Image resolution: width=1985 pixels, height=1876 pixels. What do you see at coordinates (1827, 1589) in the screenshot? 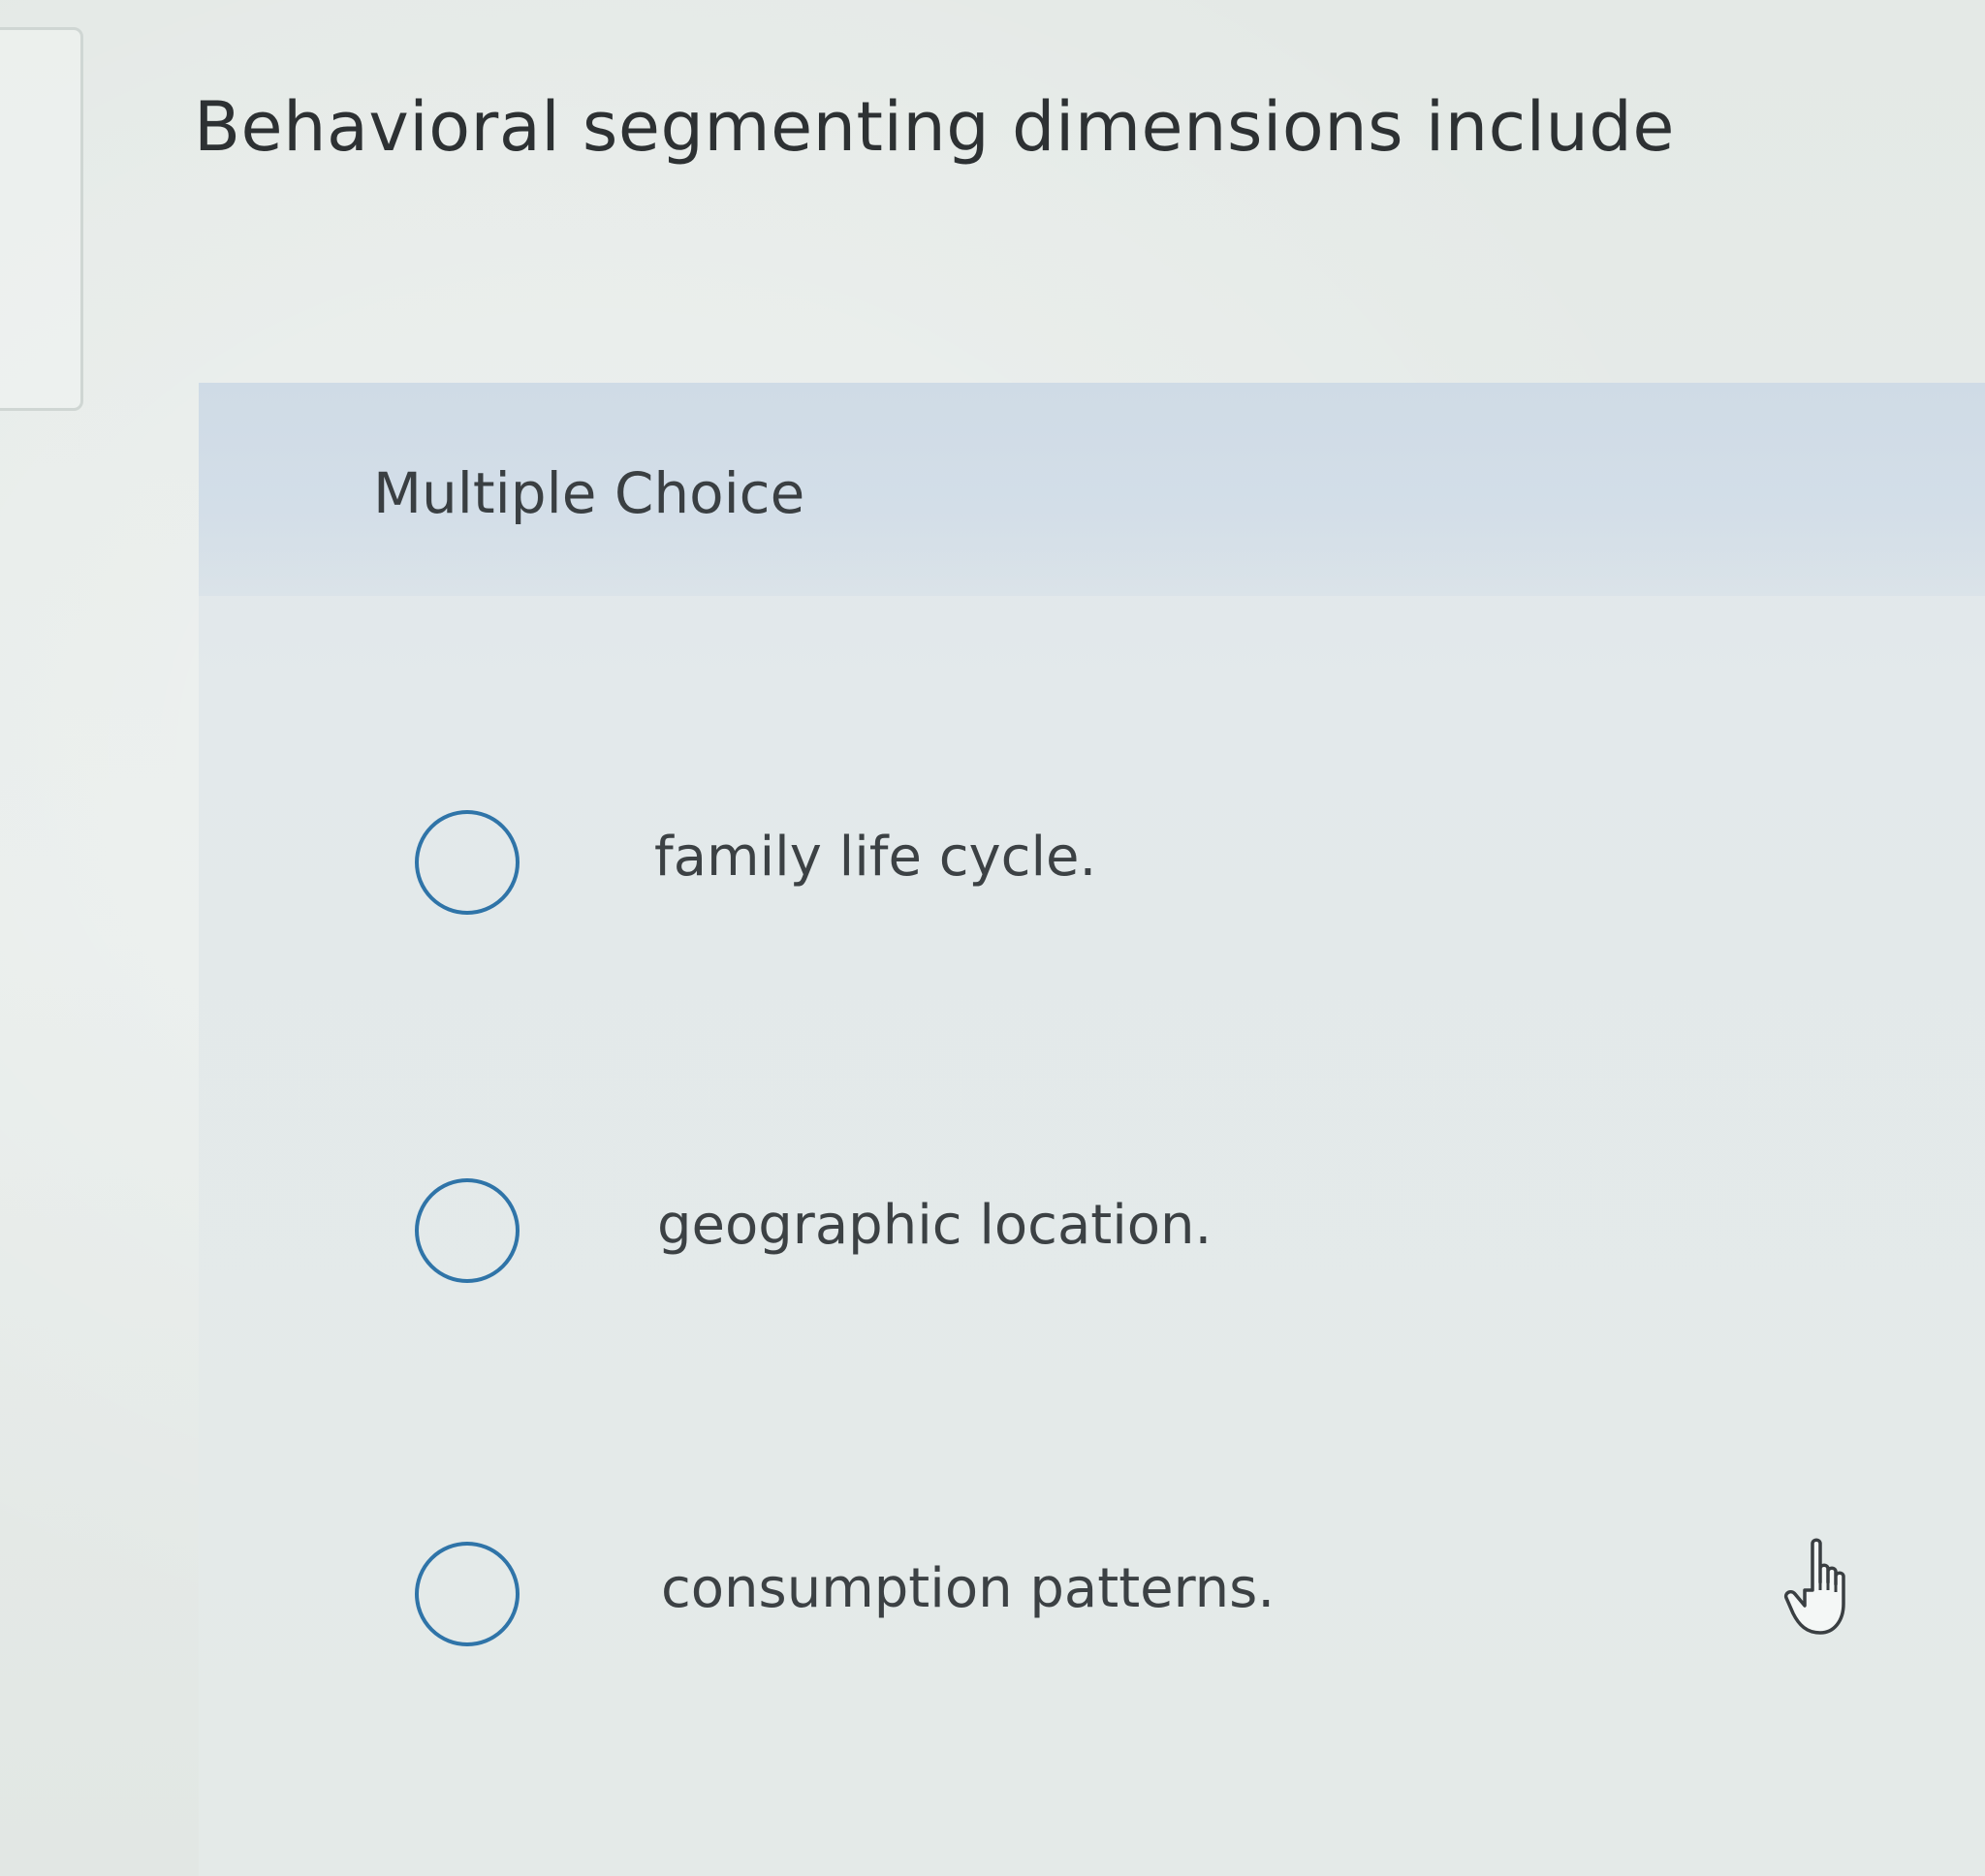
I see `hand-pointer-icon` at bounding box center [1827, 1589].